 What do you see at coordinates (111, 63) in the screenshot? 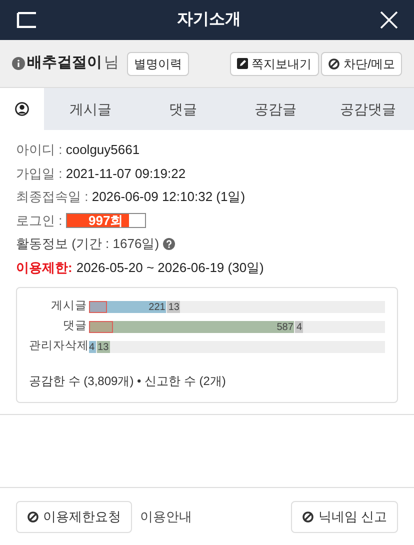
I see `honorific-text: 님` at bounding box center [111, 63].